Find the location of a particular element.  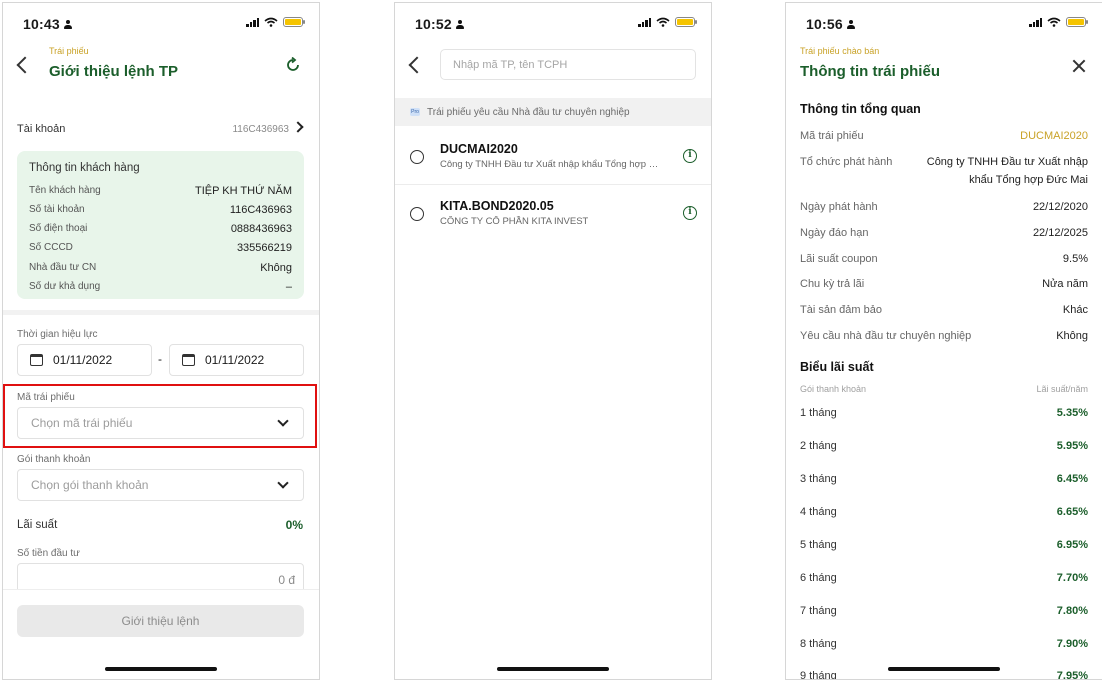

status-bar: 10:56 is located at coordinates (944, 23).